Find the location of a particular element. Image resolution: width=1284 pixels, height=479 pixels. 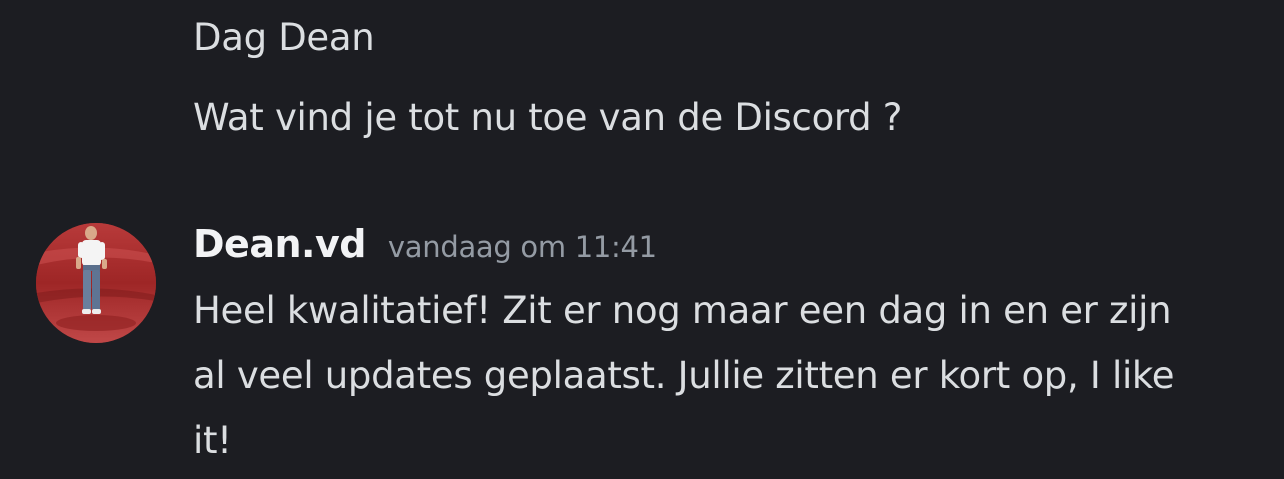

avatar is located at coordinates (96, 283).